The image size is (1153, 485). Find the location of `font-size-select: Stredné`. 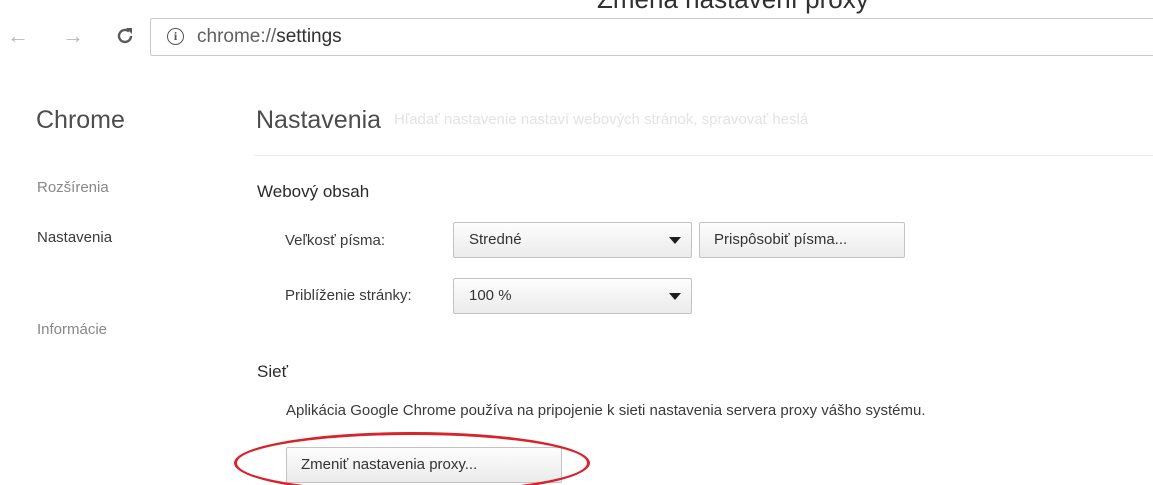

font-size-select: Stredné is located at coordinates (572, 240).